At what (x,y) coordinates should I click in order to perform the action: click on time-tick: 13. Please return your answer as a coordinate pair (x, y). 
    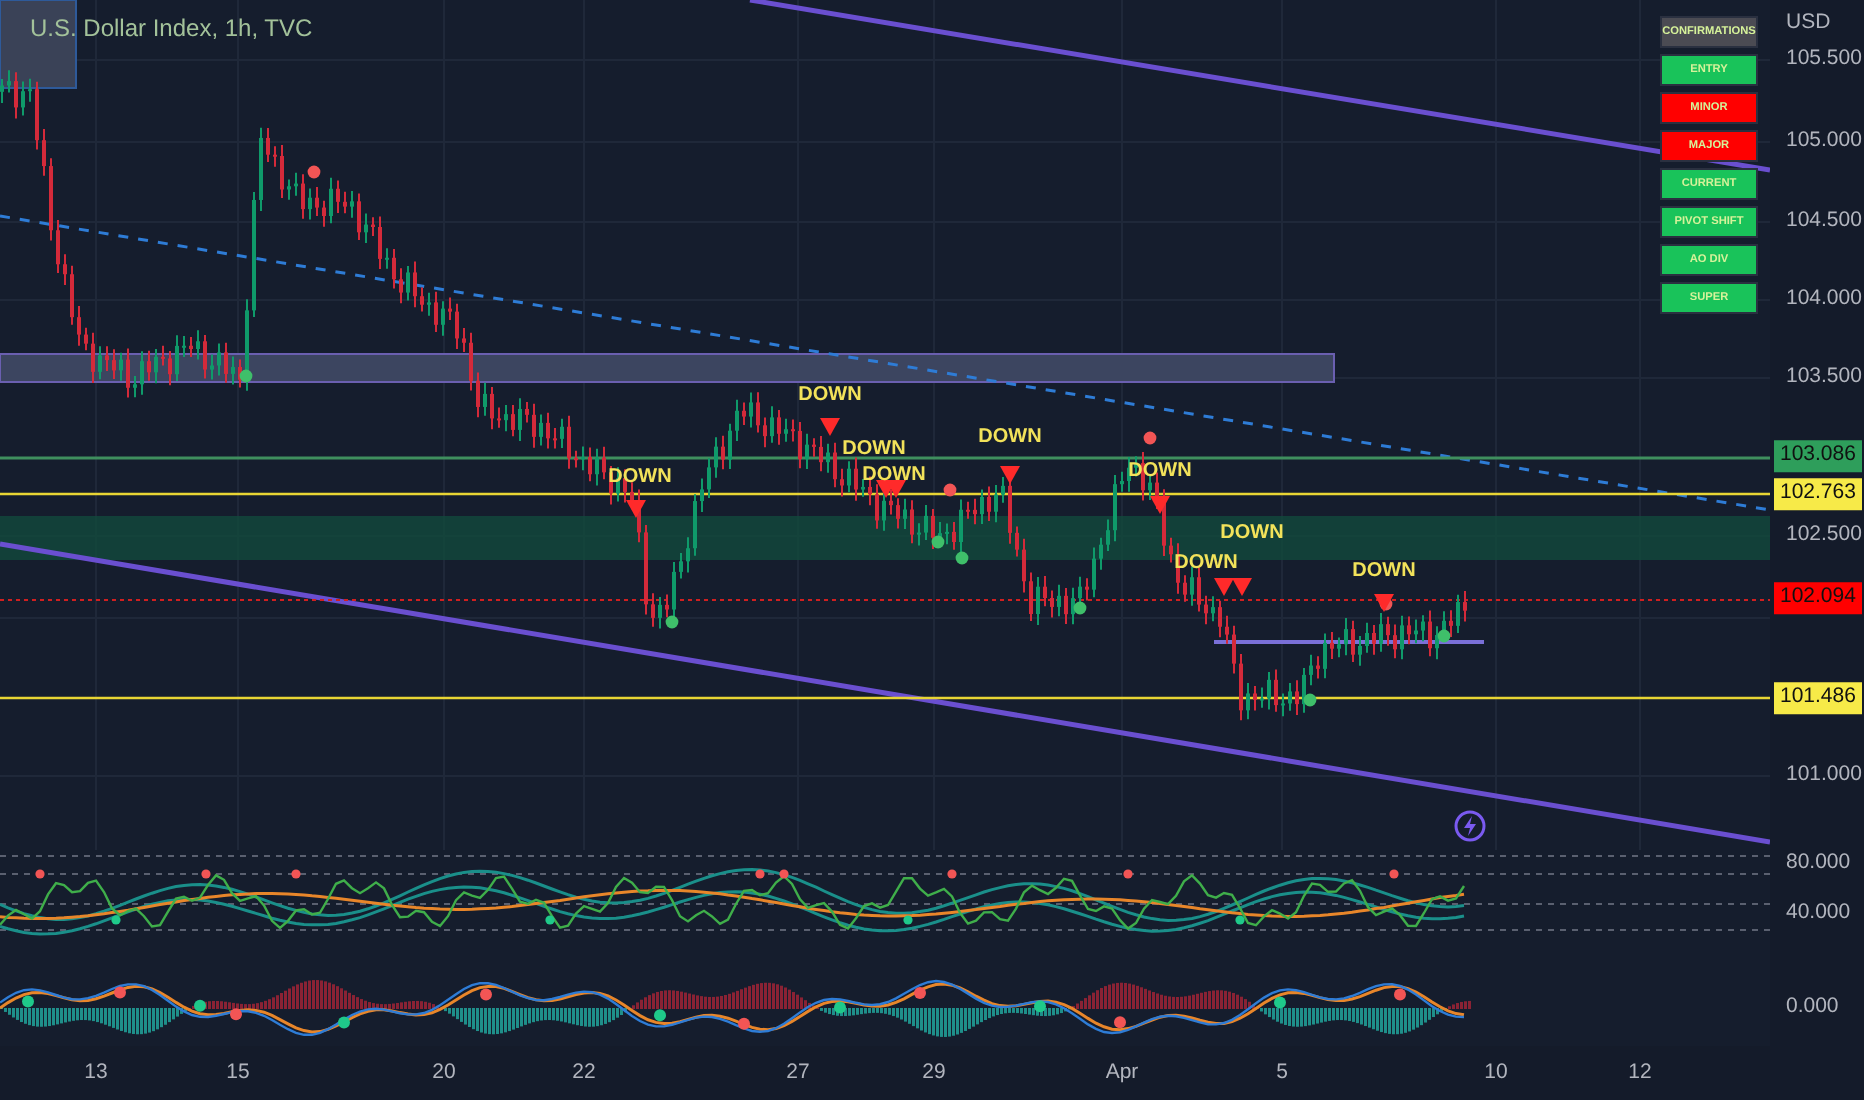
    Looking at the image, I should click on (96, 1073).